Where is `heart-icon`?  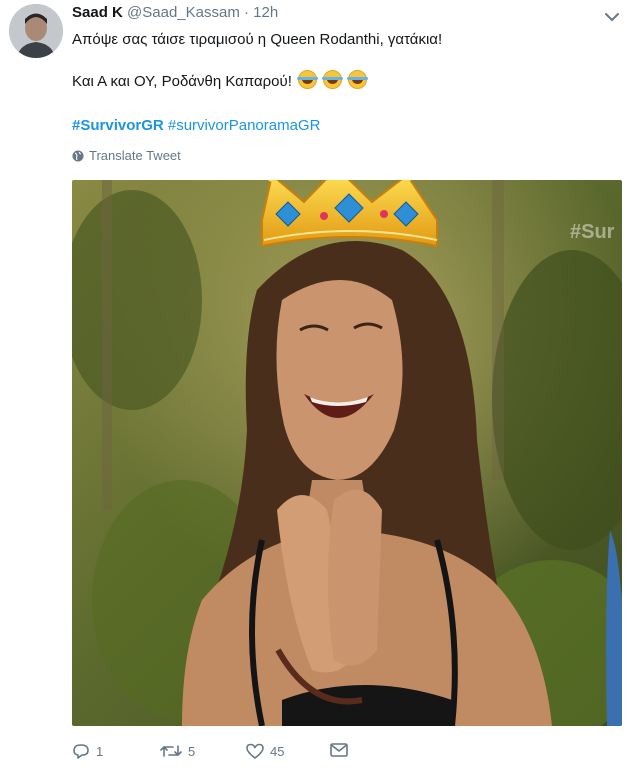 heart-icon is located at coordinates (255, 751).